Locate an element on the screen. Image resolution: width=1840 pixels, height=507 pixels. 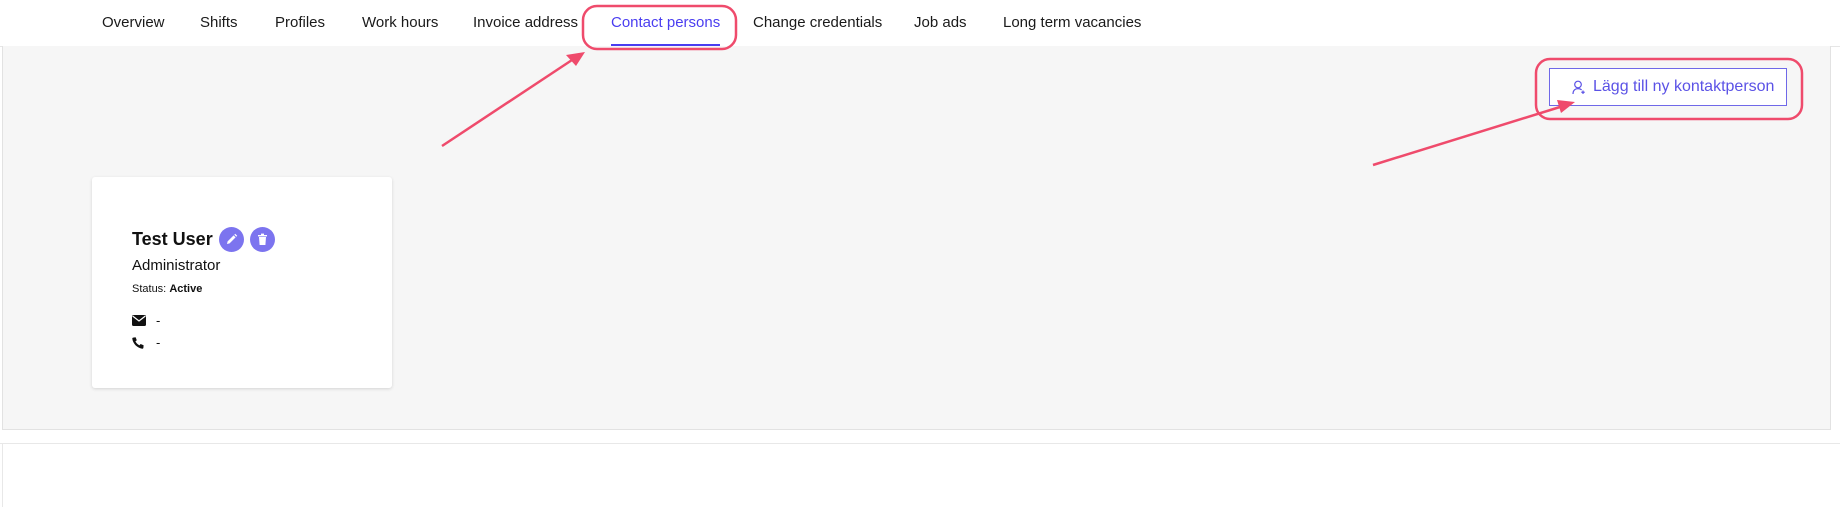
tab-profiles: Profiles is located at coordinates (300, 23).